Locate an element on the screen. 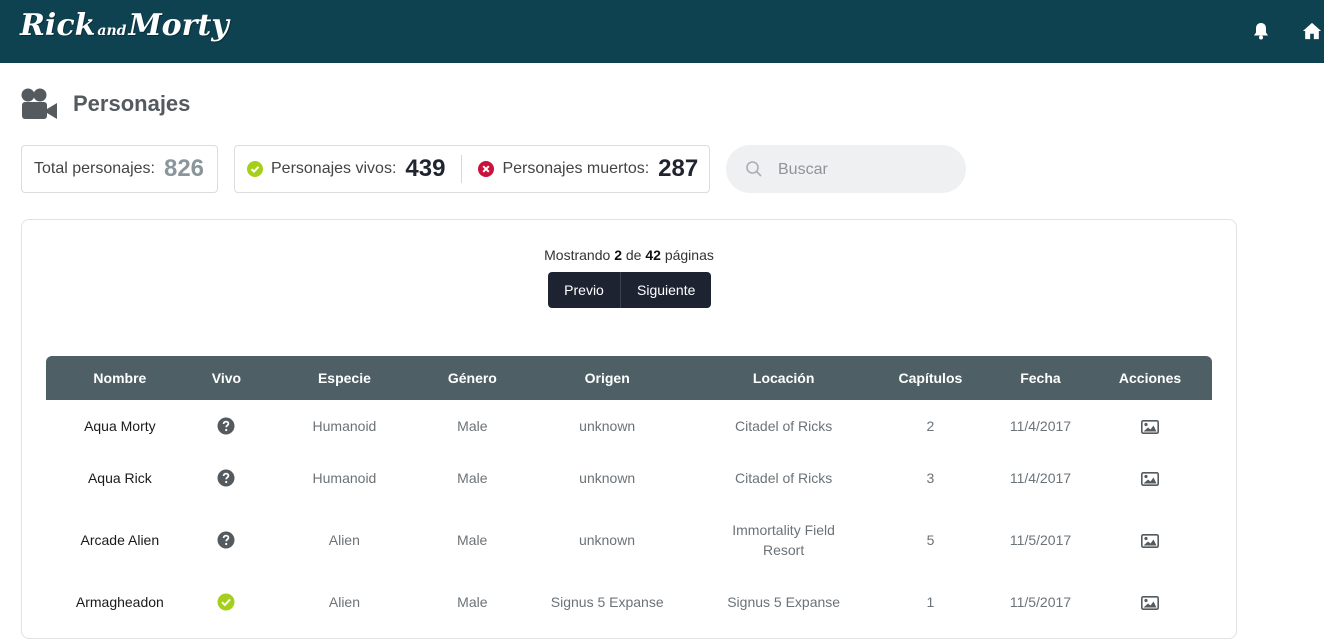 The width and height of the screenshot is (1324, 639). cell-episodes: 3 is located at coordinates (930, 478).